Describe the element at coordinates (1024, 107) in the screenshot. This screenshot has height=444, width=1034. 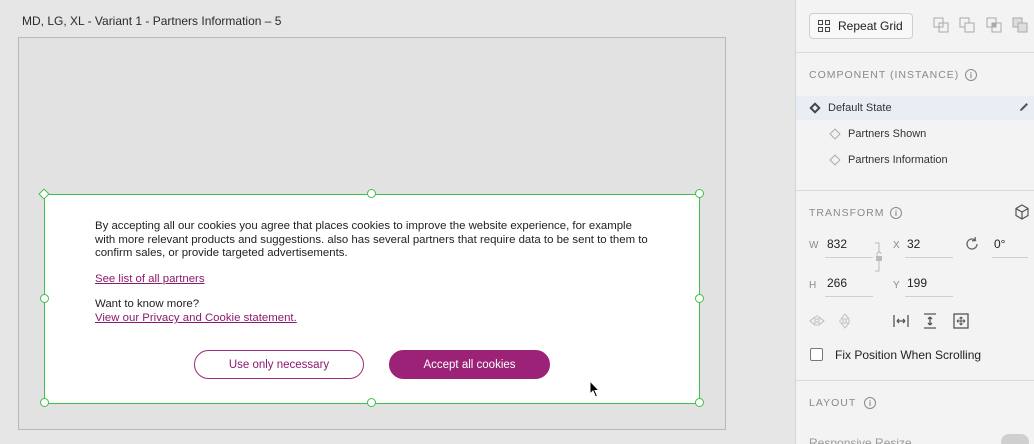
I see `edit-pencil-icon` at that location.